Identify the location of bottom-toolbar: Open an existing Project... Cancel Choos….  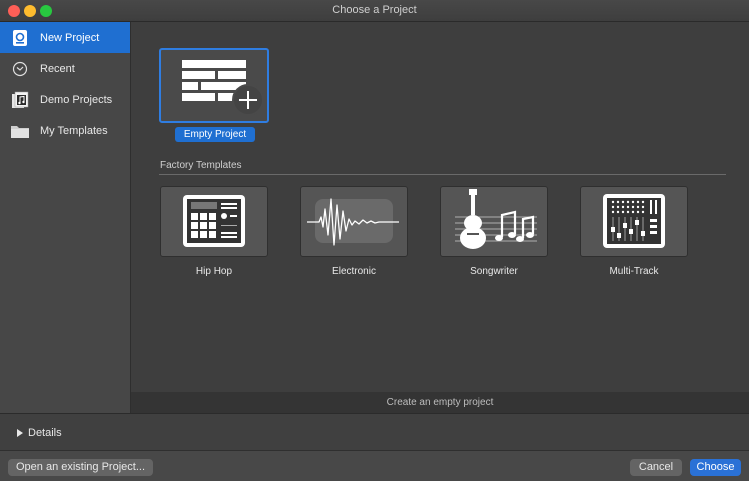
(374, 465).